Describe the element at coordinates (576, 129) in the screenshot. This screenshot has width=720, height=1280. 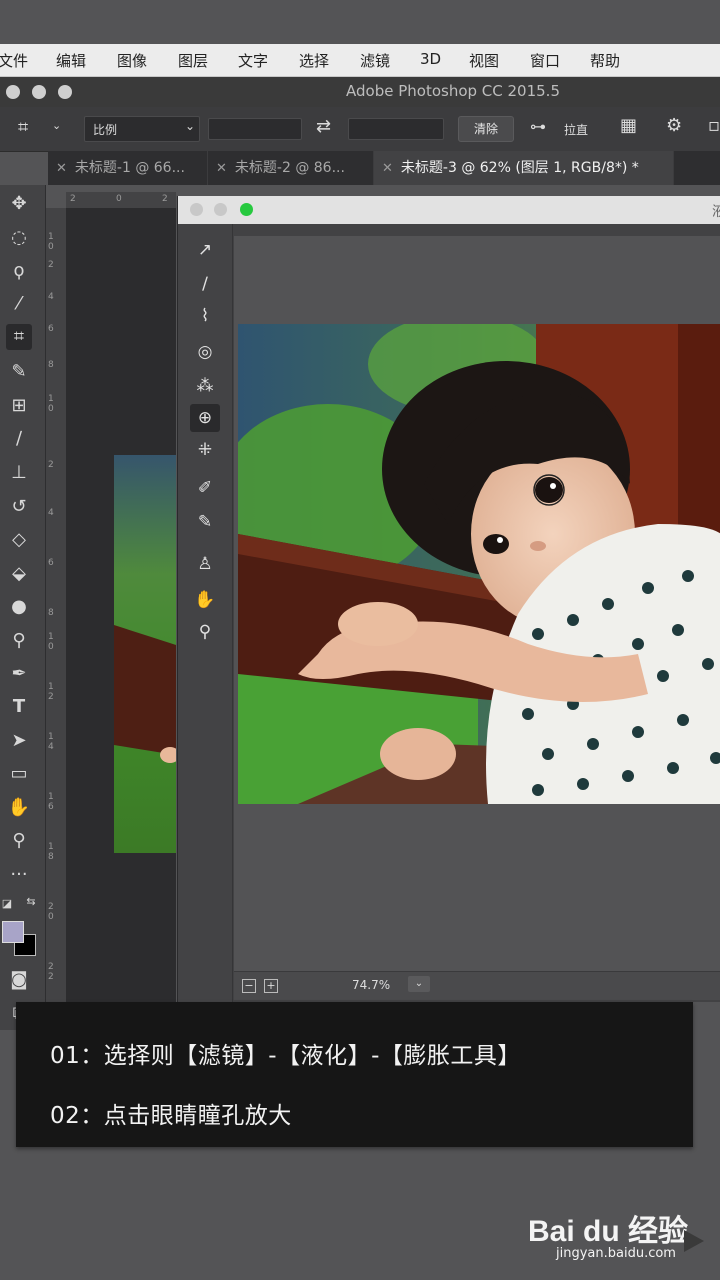
I see `straighten-label: 拉直` at that location.